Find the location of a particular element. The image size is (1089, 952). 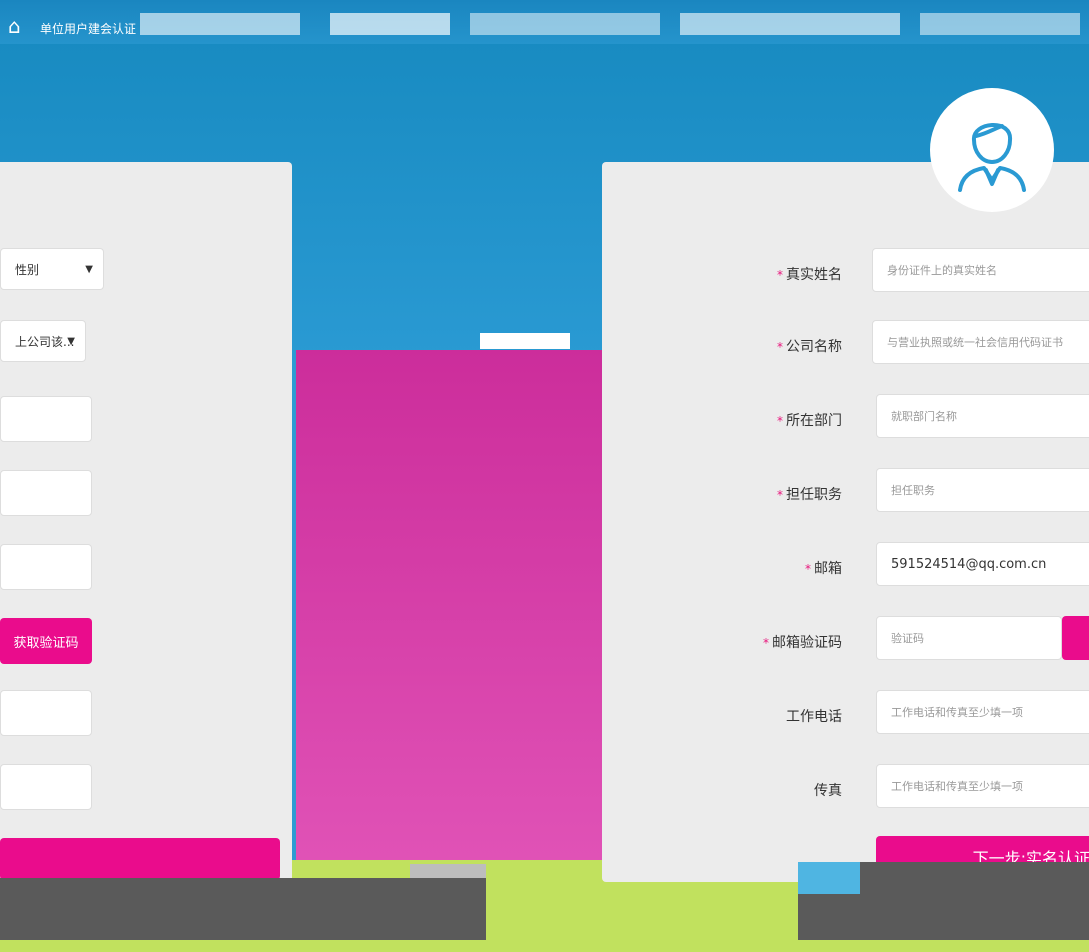

top-bar: ⌂ 单位用户建会认证 is located at coordinates (544, 22).